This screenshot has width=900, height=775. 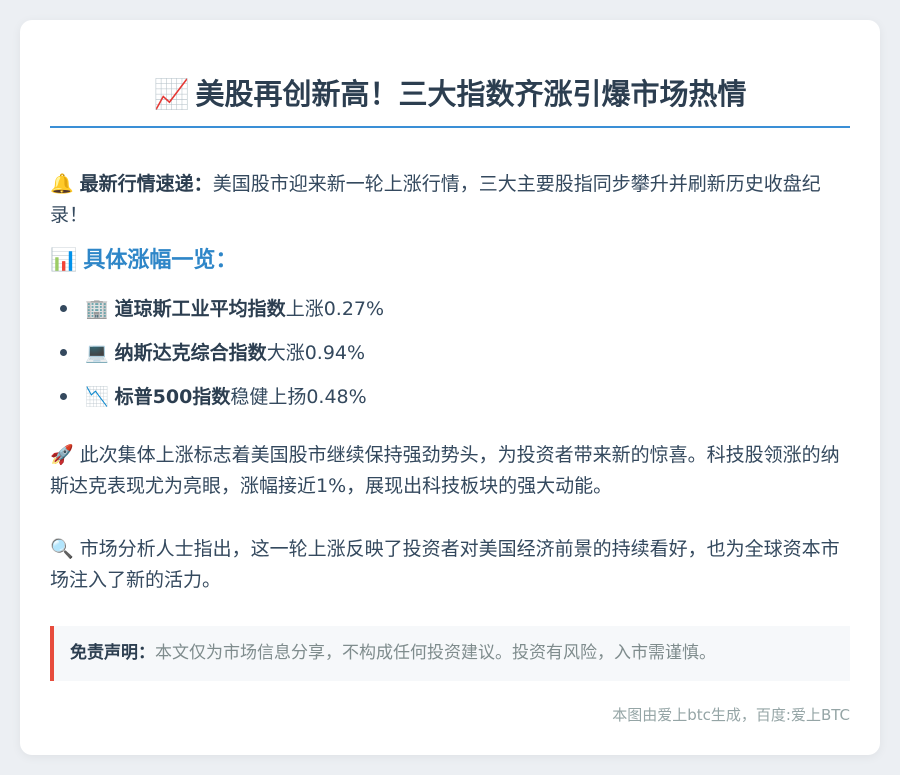 I want to click on list-item: 📉 标普500指数稳健上扬0.48%, so click(x=217, y=402).